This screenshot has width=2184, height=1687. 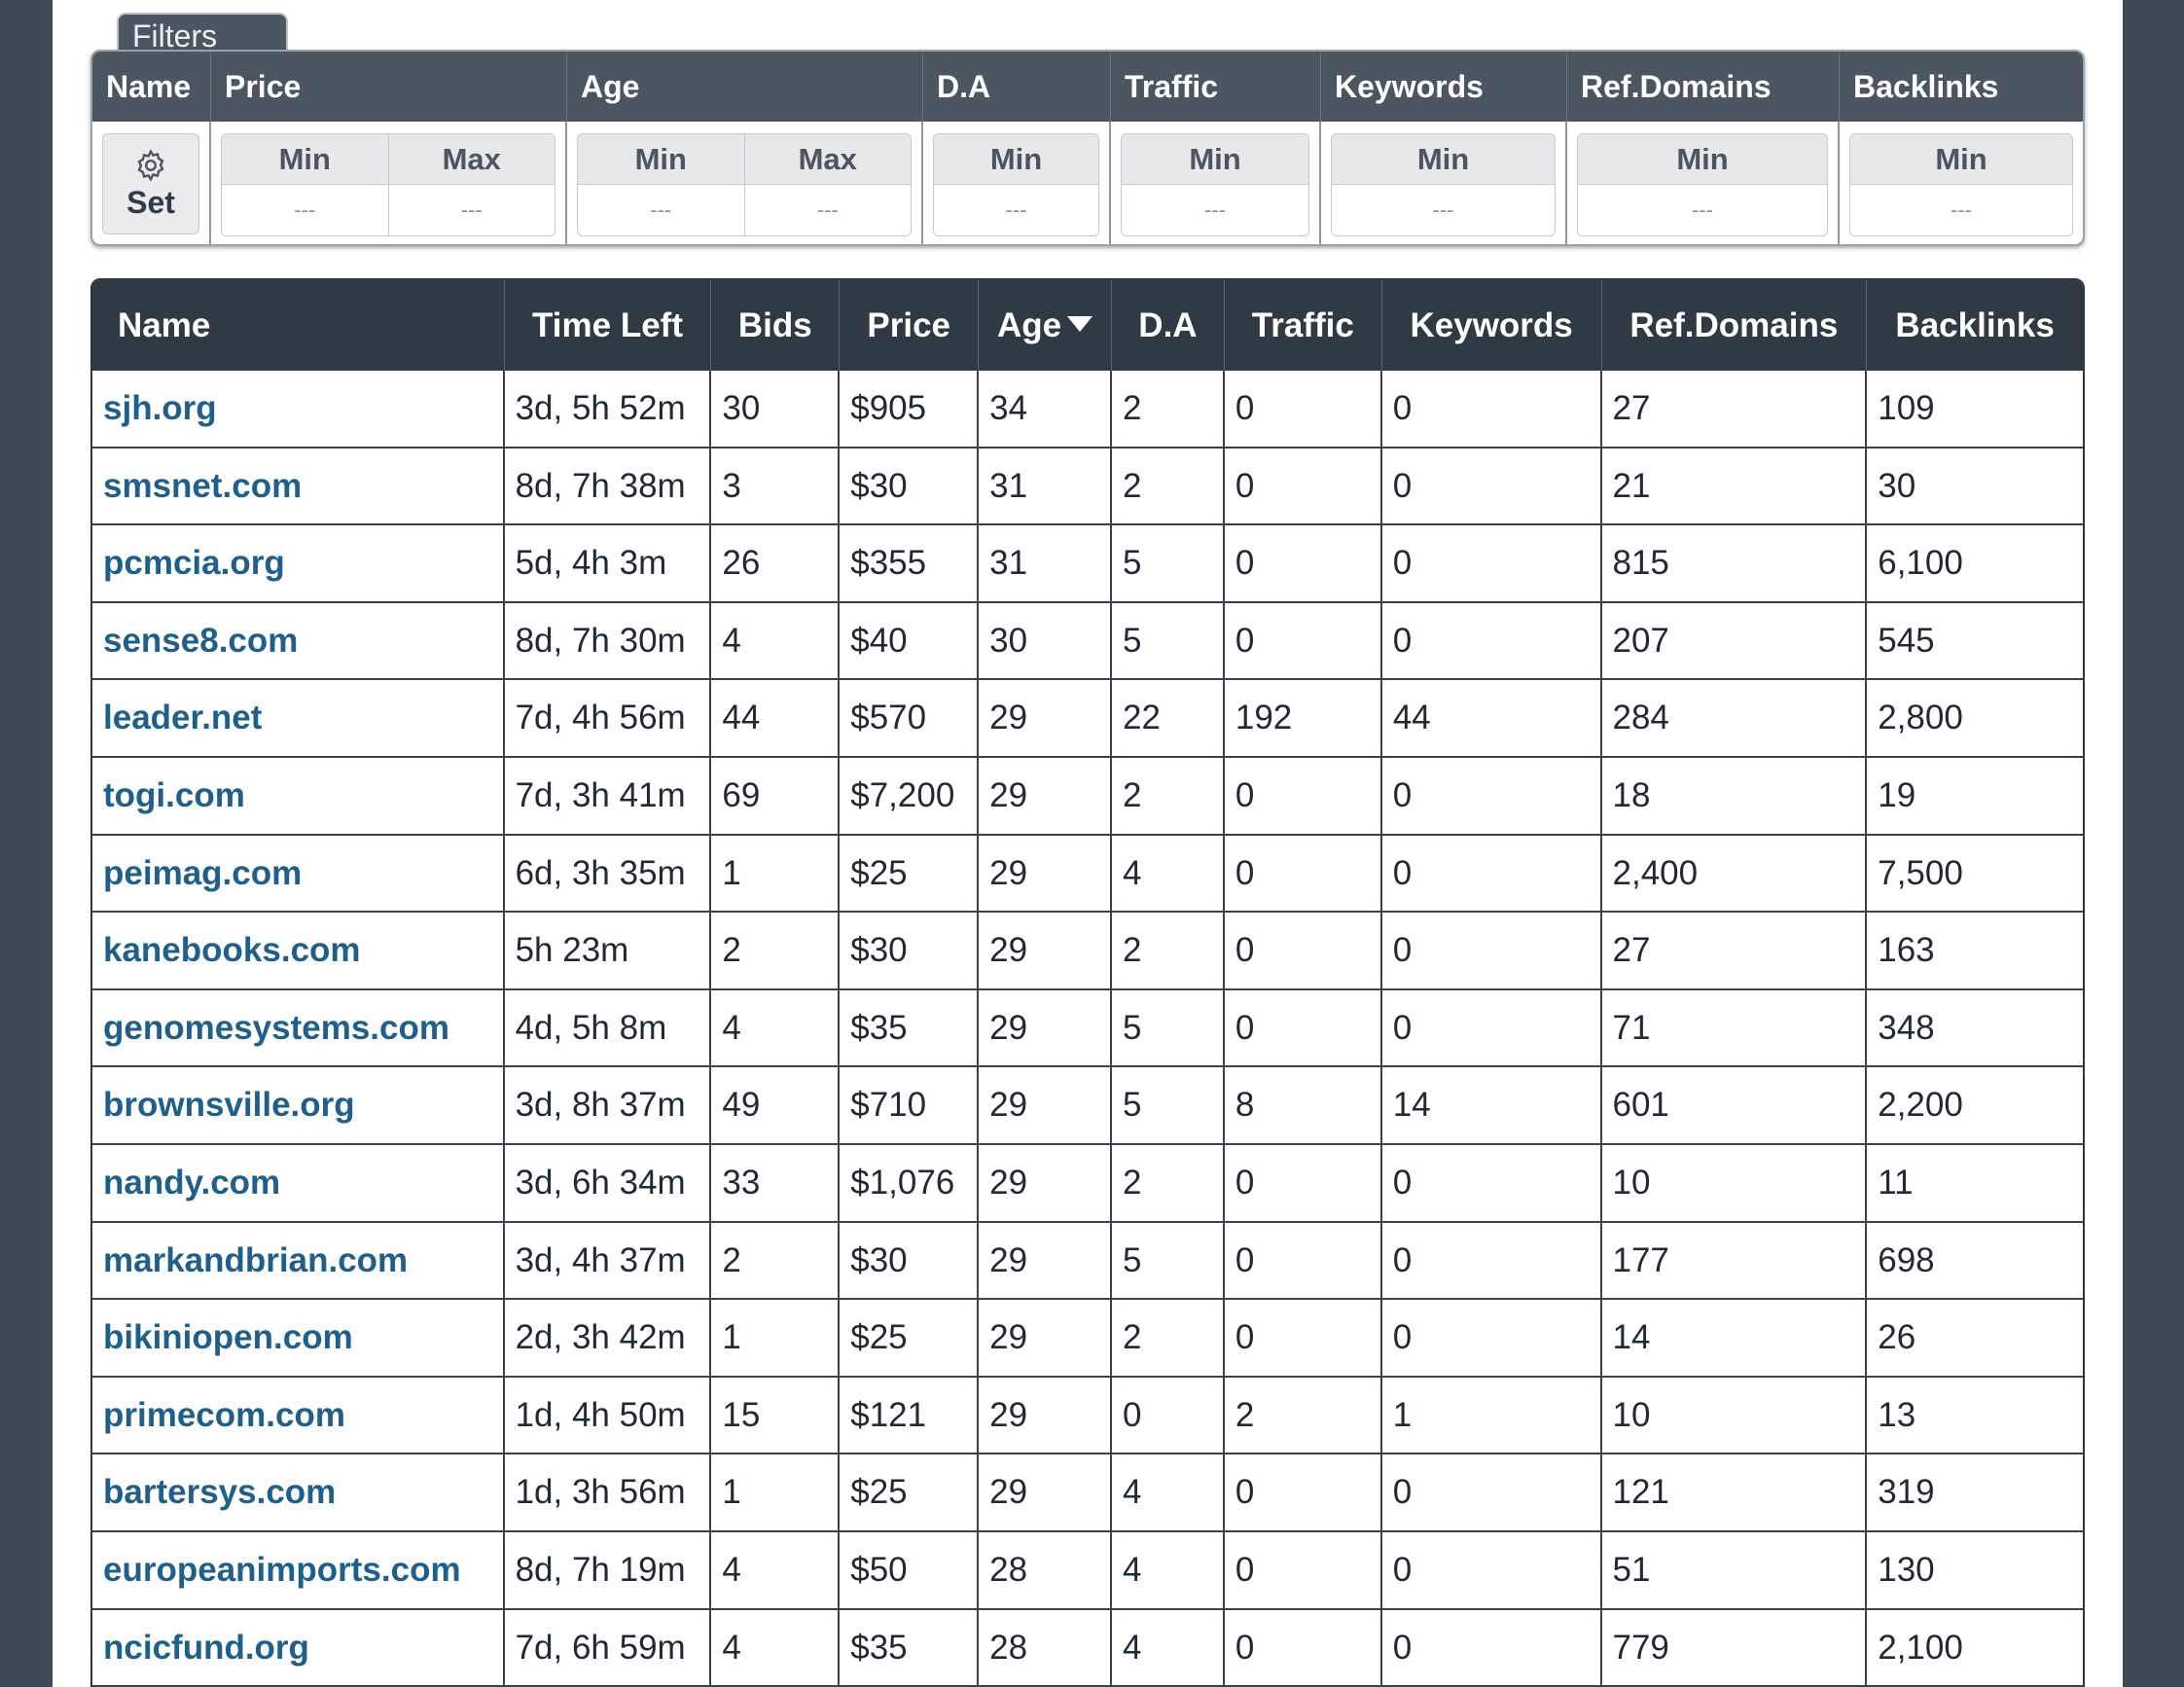 What do you see at coordinates (150, 165) in the screenshot?
I see `gear-icon` at bounding box center [150, 165].